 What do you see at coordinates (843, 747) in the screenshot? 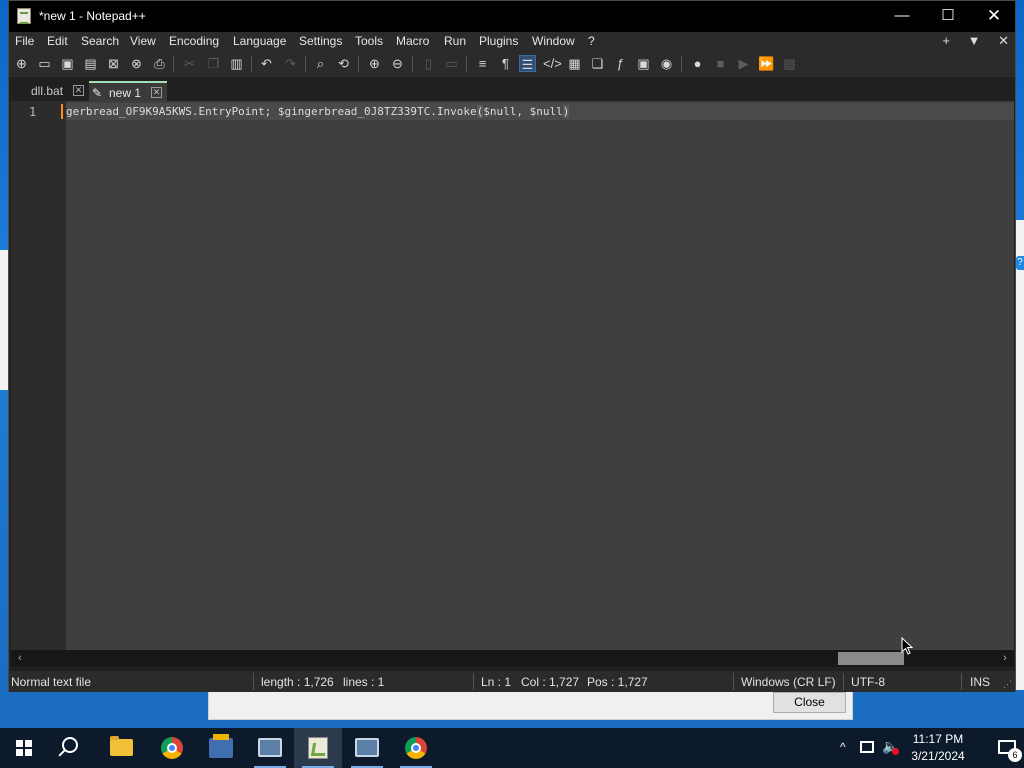
I see `show-hidden-icons-chevron-icon: ^` at bounding box center [843, 747].